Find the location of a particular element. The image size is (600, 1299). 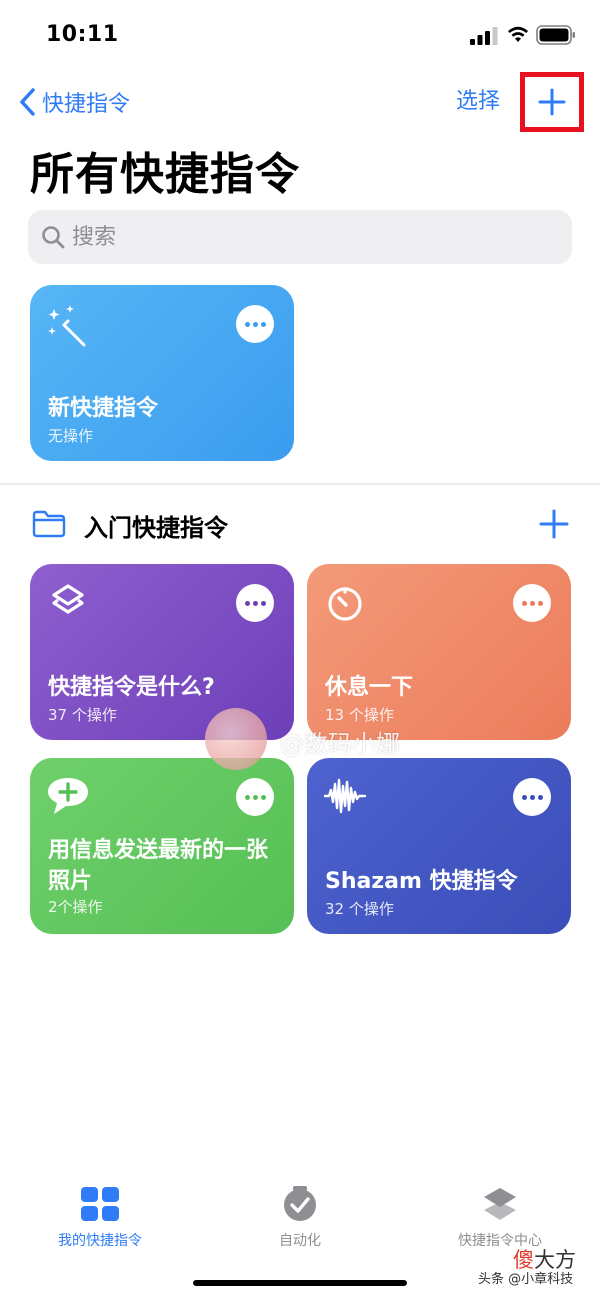

card-subtitle: 13 个操作 is located at coordinates (359, 715).